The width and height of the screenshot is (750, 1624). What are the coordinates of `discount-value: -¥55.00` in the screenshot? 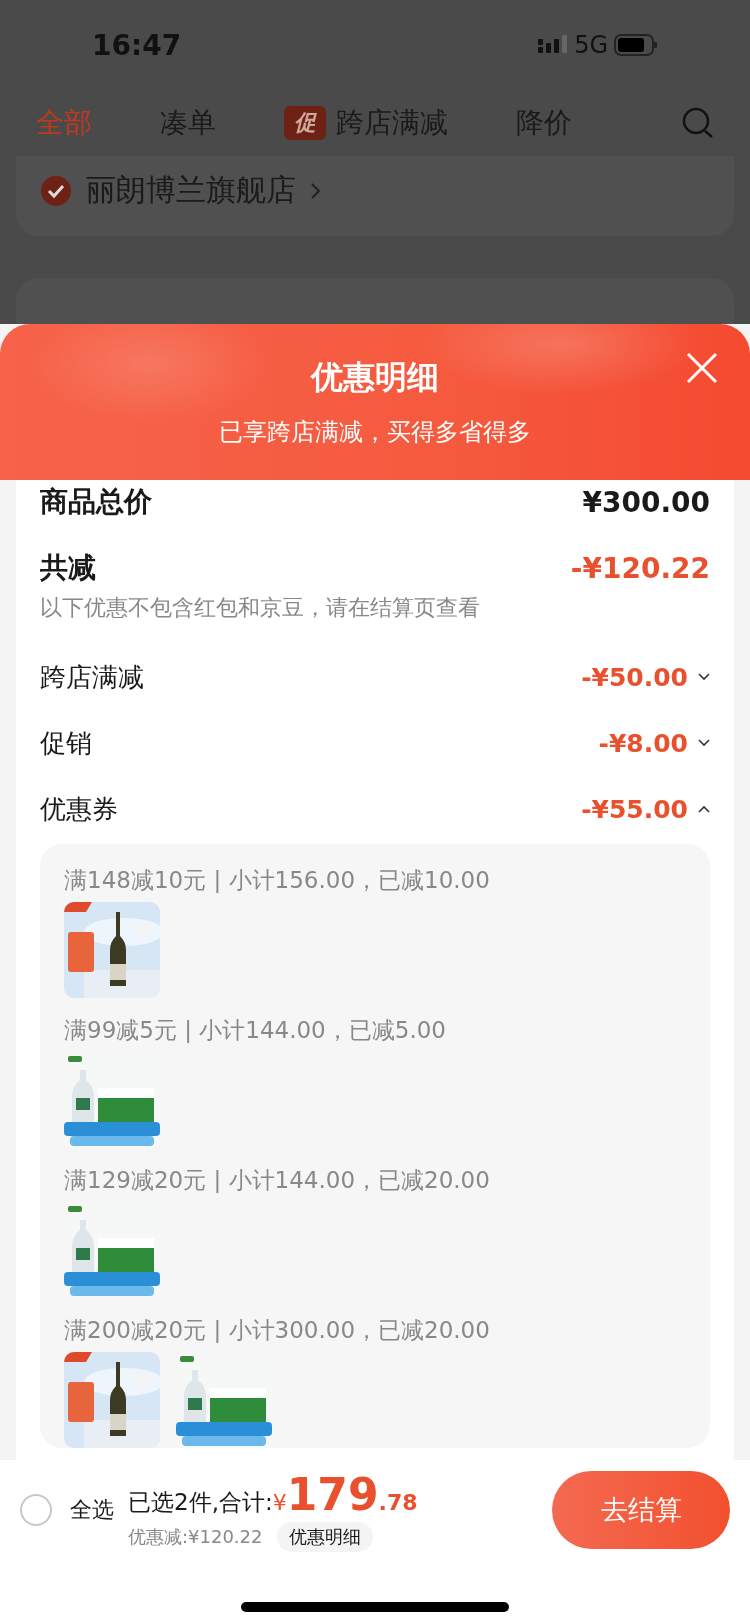 It's located at (634, 809).